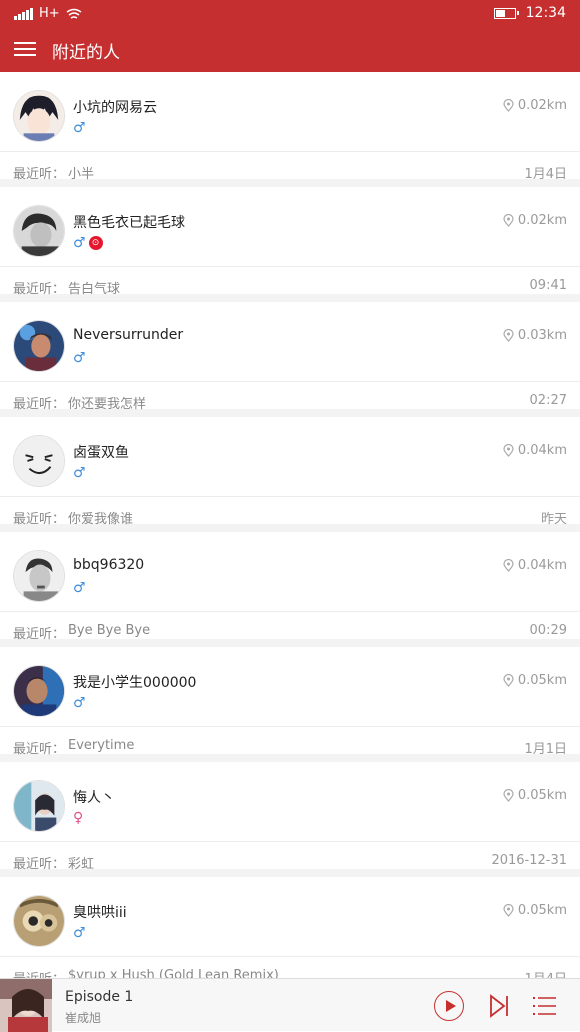 The width and height of the screenshot is (580, 1032). What do you see at coordinates (290, 227) in the screenshot?
I see `user-row: 黑色毛衣已起毛球 ♂ ⊙ 0.02km` at bounding box center [290, 227].